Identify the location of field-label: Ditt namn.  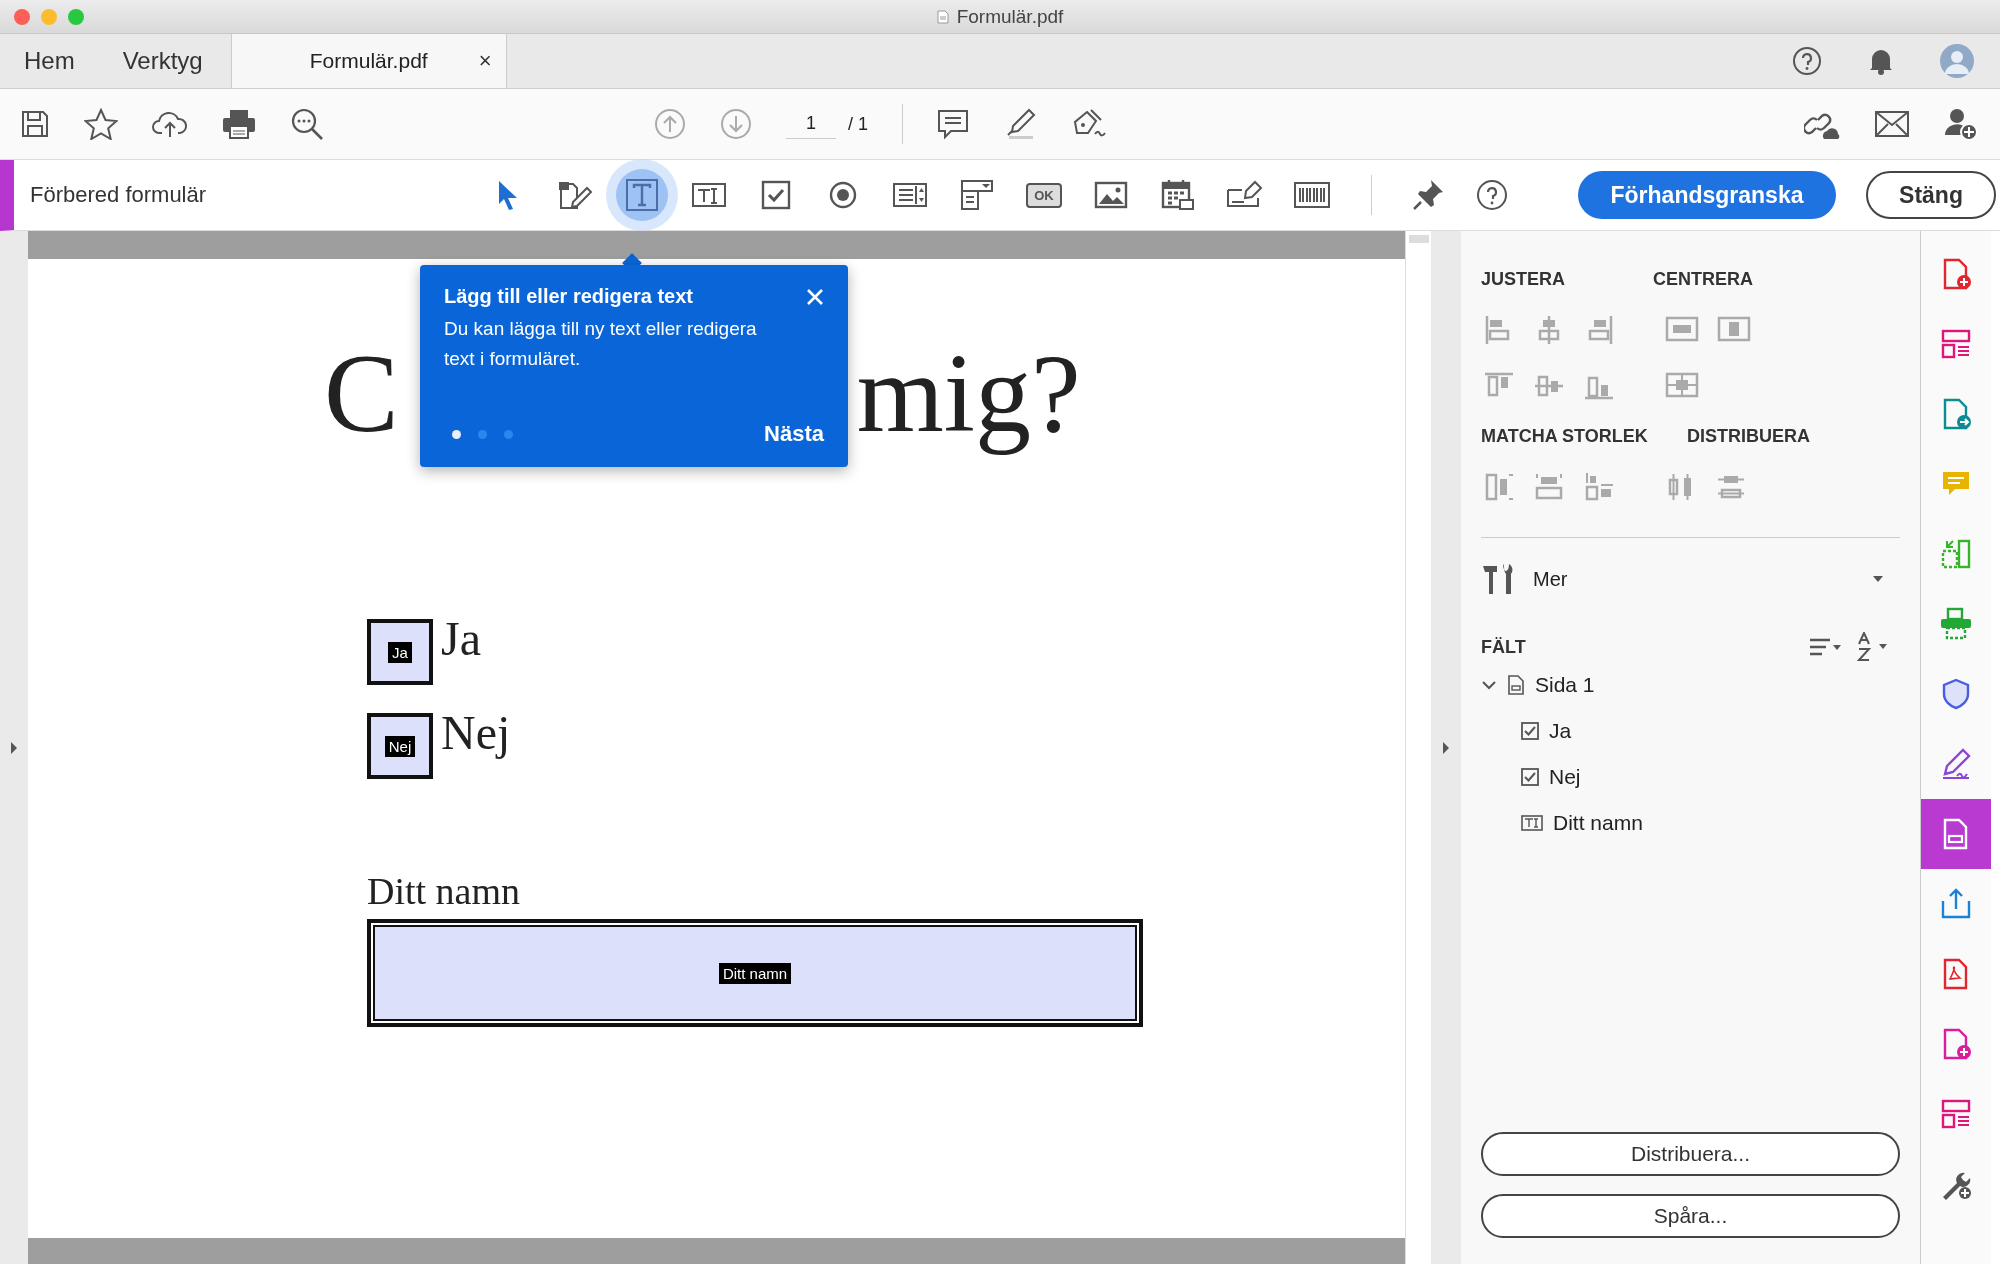
(444, 891).